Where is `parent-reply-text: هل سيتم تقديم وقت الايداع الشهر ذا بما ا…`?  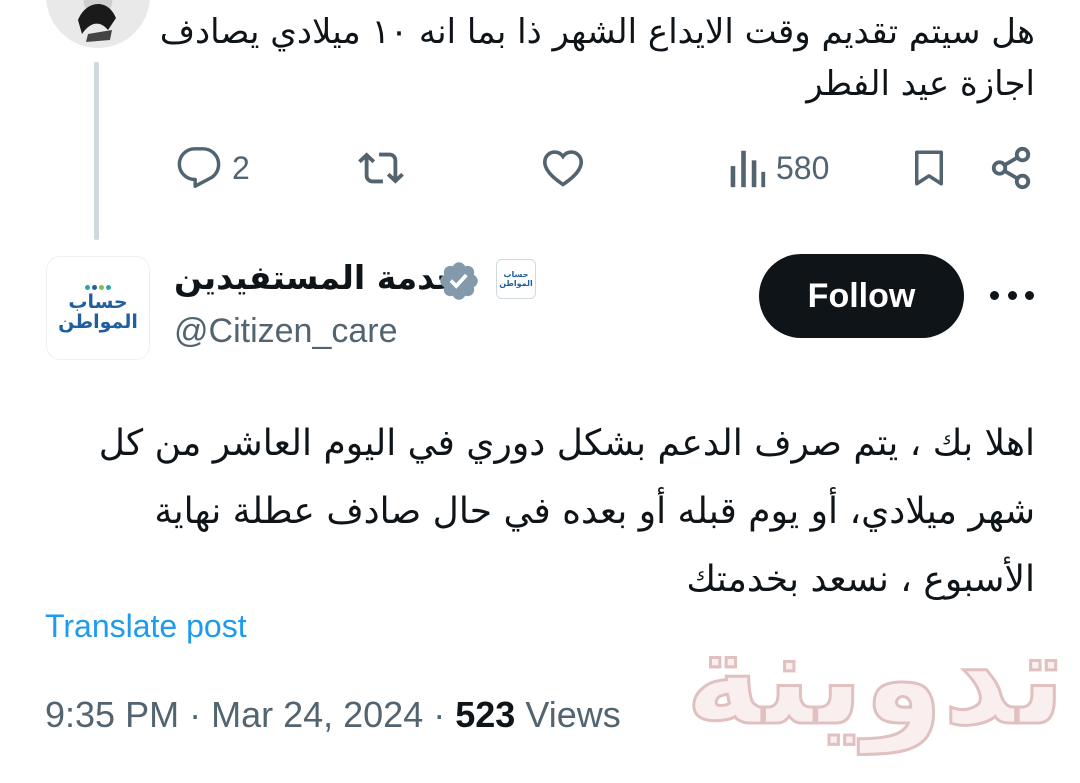
parent-reply-text: هل سيتم تقديم وقت الايداع الشهر ذا بما ا… is located at coordinates (597, 58).